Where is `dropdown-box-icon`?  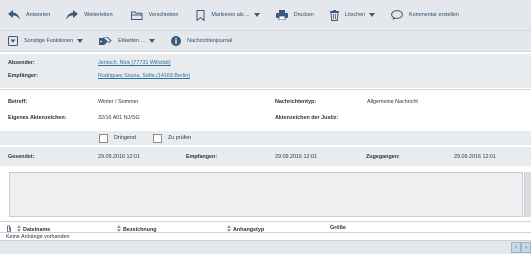
dropdown-box-icon is located at coordinates (13, 41).